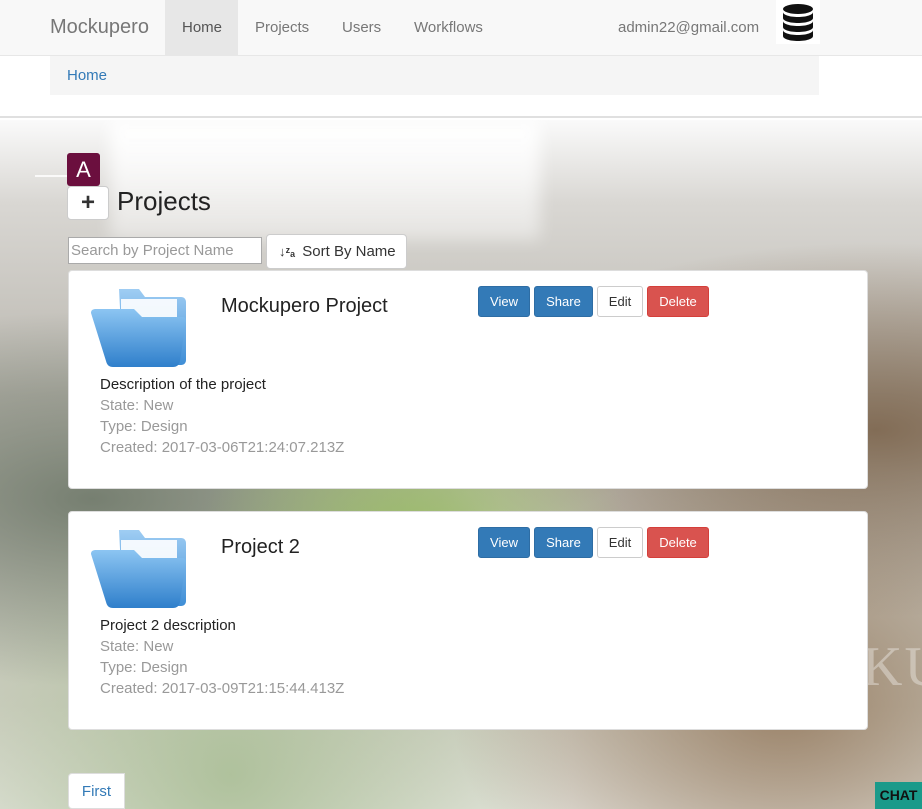 The width and height of the screenshot is (922, 809). What do you see at coordinates (304, 306) in the screenshot?
I see `project-title: Mockupero Project` at bounding box center [304, 306].